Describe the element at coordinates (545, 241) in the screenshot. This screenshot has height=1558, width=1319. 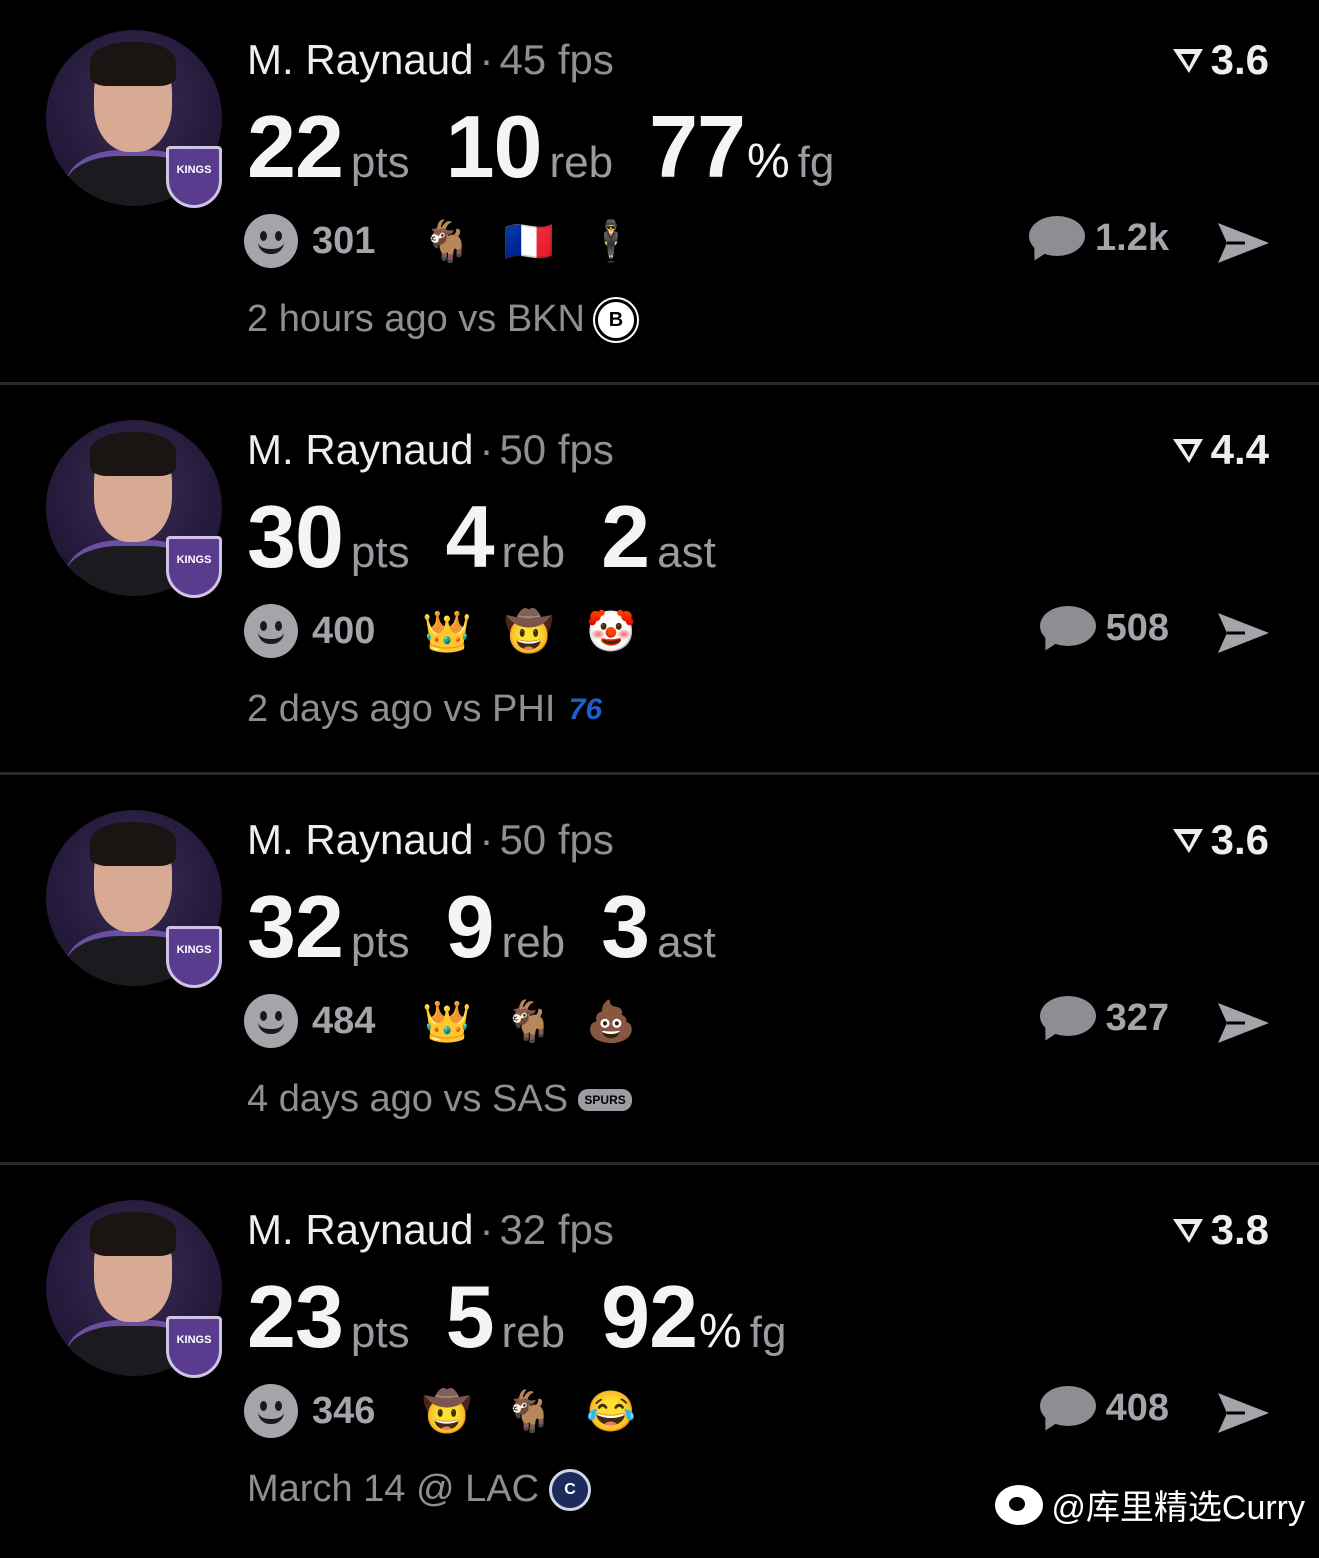
I see `france-flag-icon: 🇫🇷` at that location.